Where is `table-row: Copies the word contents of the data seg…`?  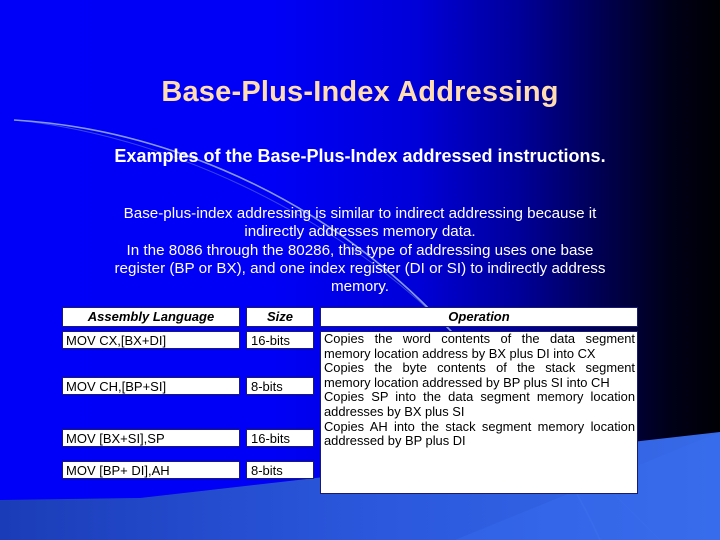
table-row: Copies the word contents of the data seg… is located at coordinates (479, 346).